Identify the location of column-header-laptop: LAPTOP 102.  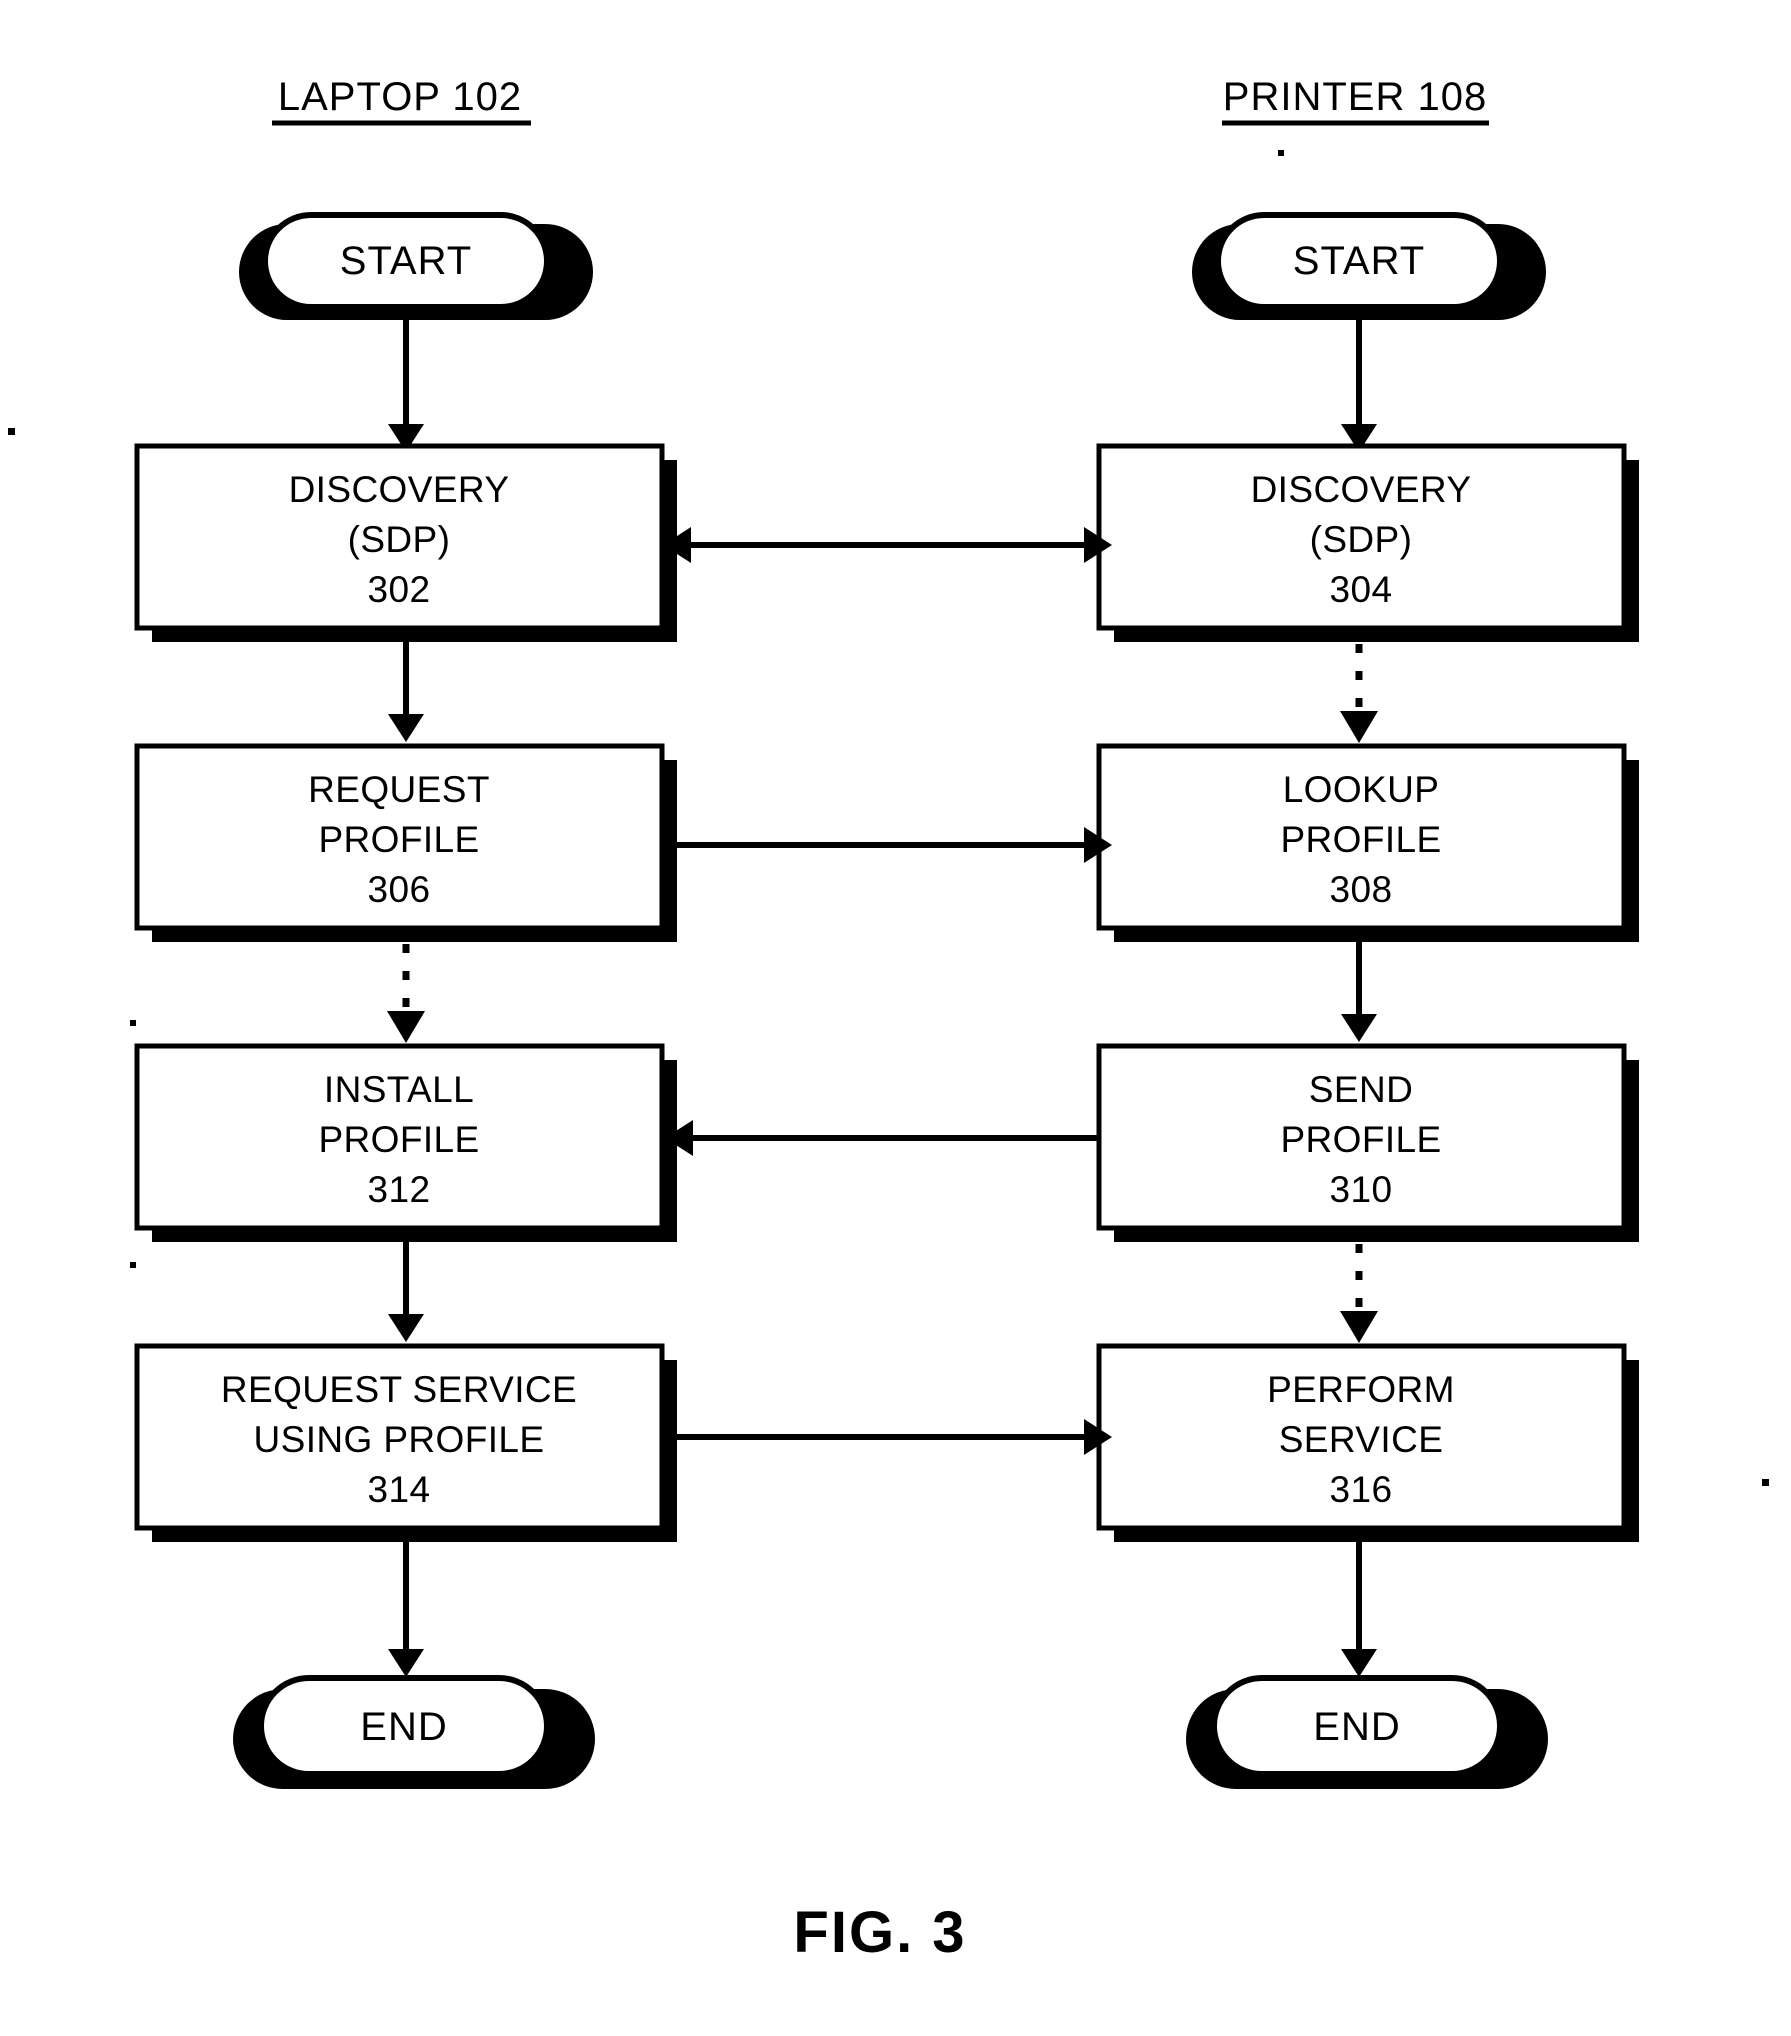
(401, 100).